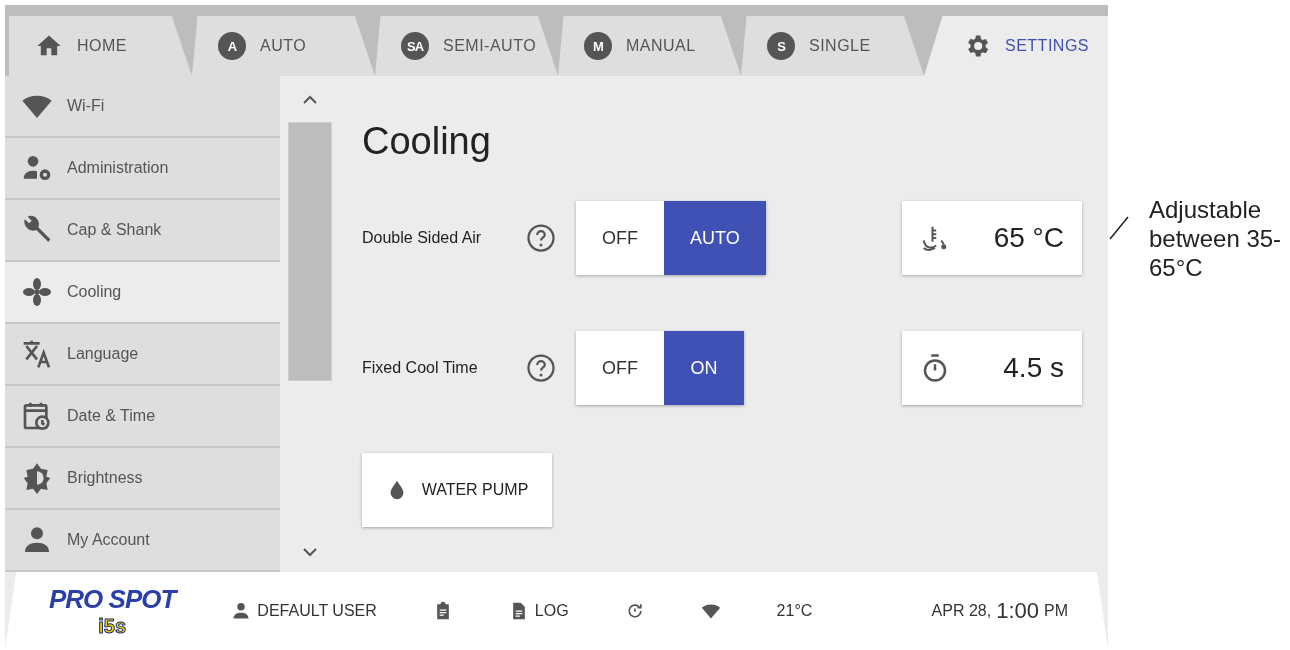  I want to click on sidebar-item: Wi-Fi, so click(142, 107).